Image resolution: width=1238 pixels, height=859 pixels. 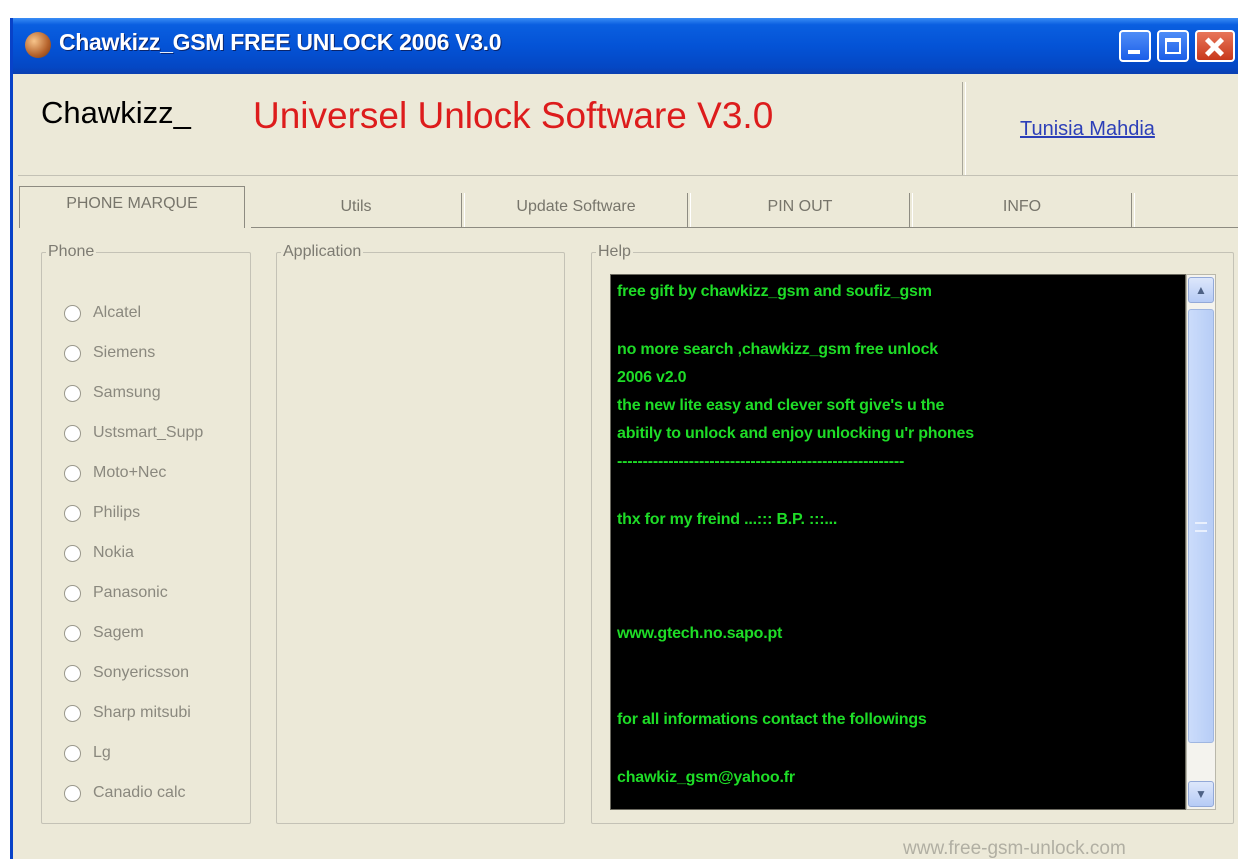 What do you see at coordinates (117, 512) in the screenshot?
I see `radio-label: Philips` at bounding box center [117, 512].